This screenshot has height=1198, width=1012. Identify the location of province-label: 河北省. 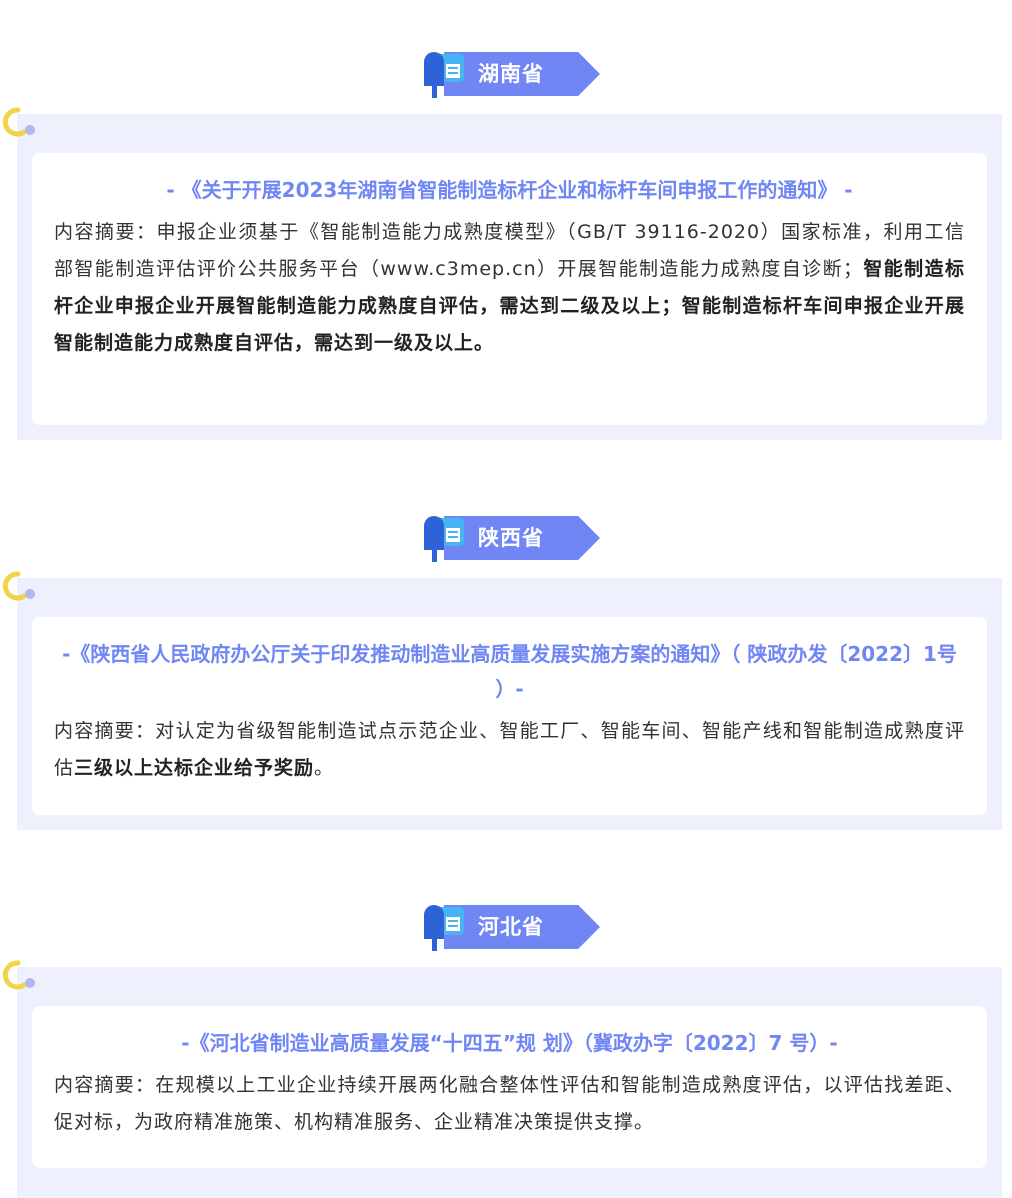
(511, 927).